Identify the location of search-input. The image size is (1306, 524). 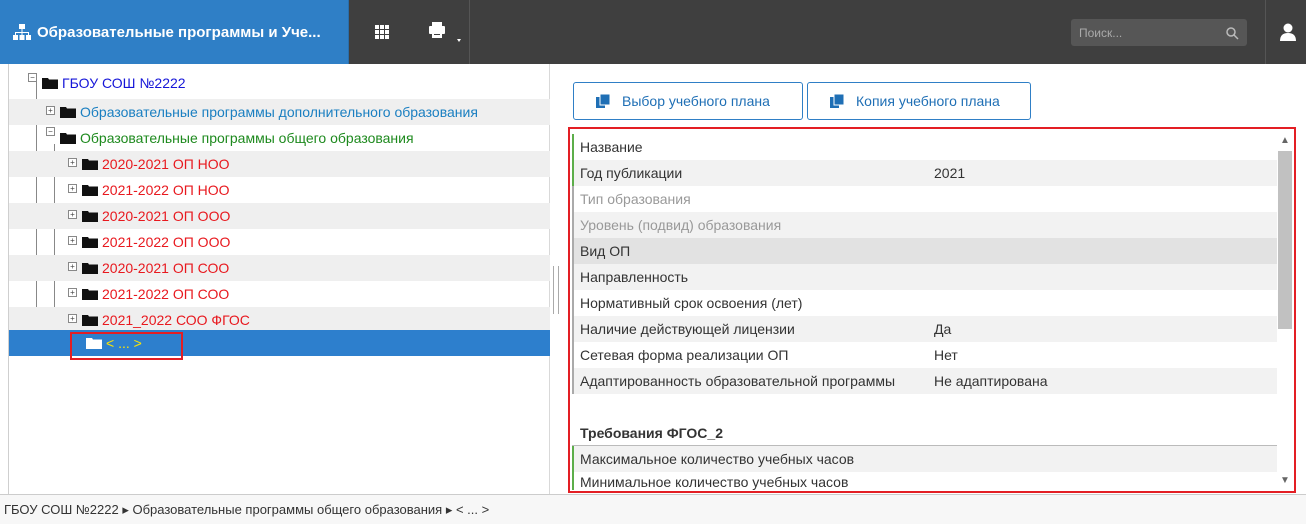
(1149, 32).